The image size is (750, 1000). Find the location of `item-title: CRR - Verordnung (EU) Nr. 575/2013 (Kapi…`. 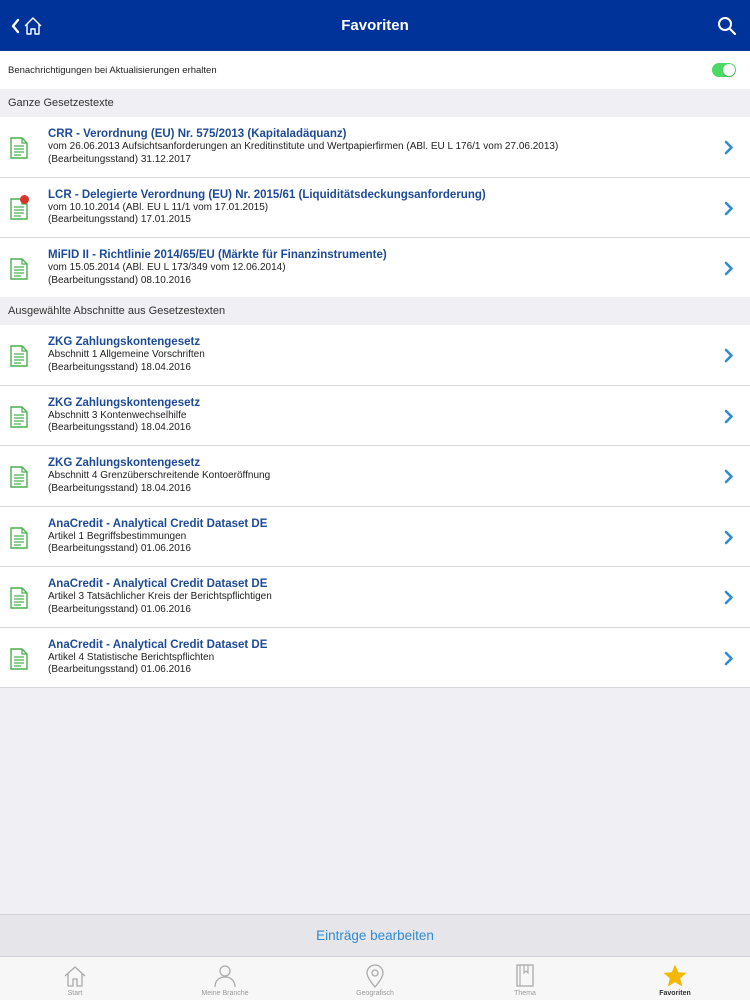

item-title: CRR - Verordnung (EU) Nr. 575/2013 (Kapi… is located at coordinates (197, 134).